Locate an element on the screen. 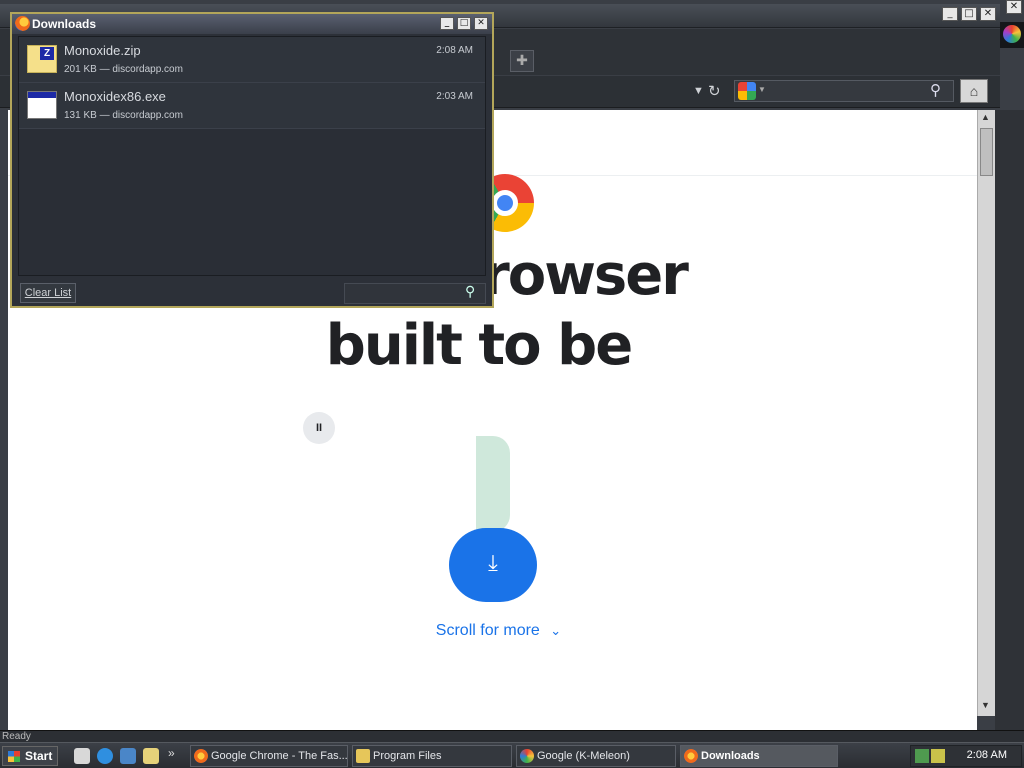 This screenshot has height=768, width=1024. home-button: ⌂ is located at coordinates (974, 91).